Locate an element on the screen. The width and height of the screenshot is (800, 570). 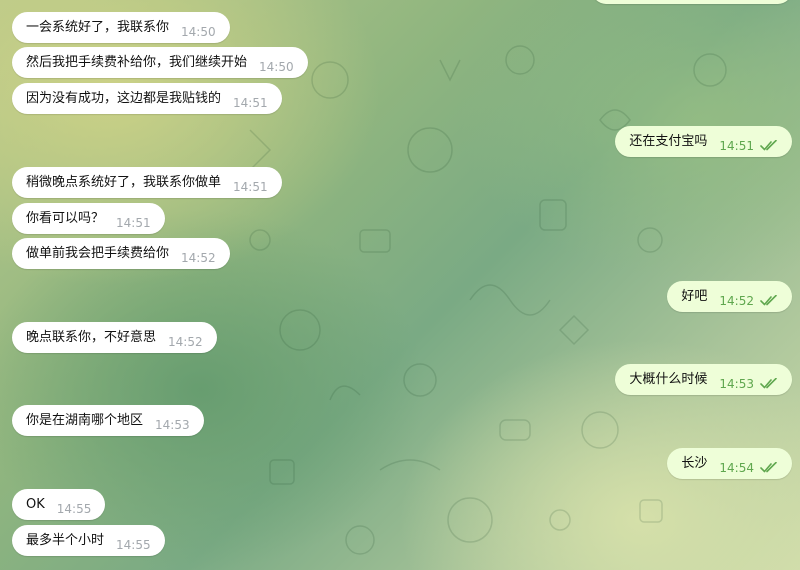
incoming-message: 你是在湖南哪个地区 14:53 is located at coordinates (108, 420).